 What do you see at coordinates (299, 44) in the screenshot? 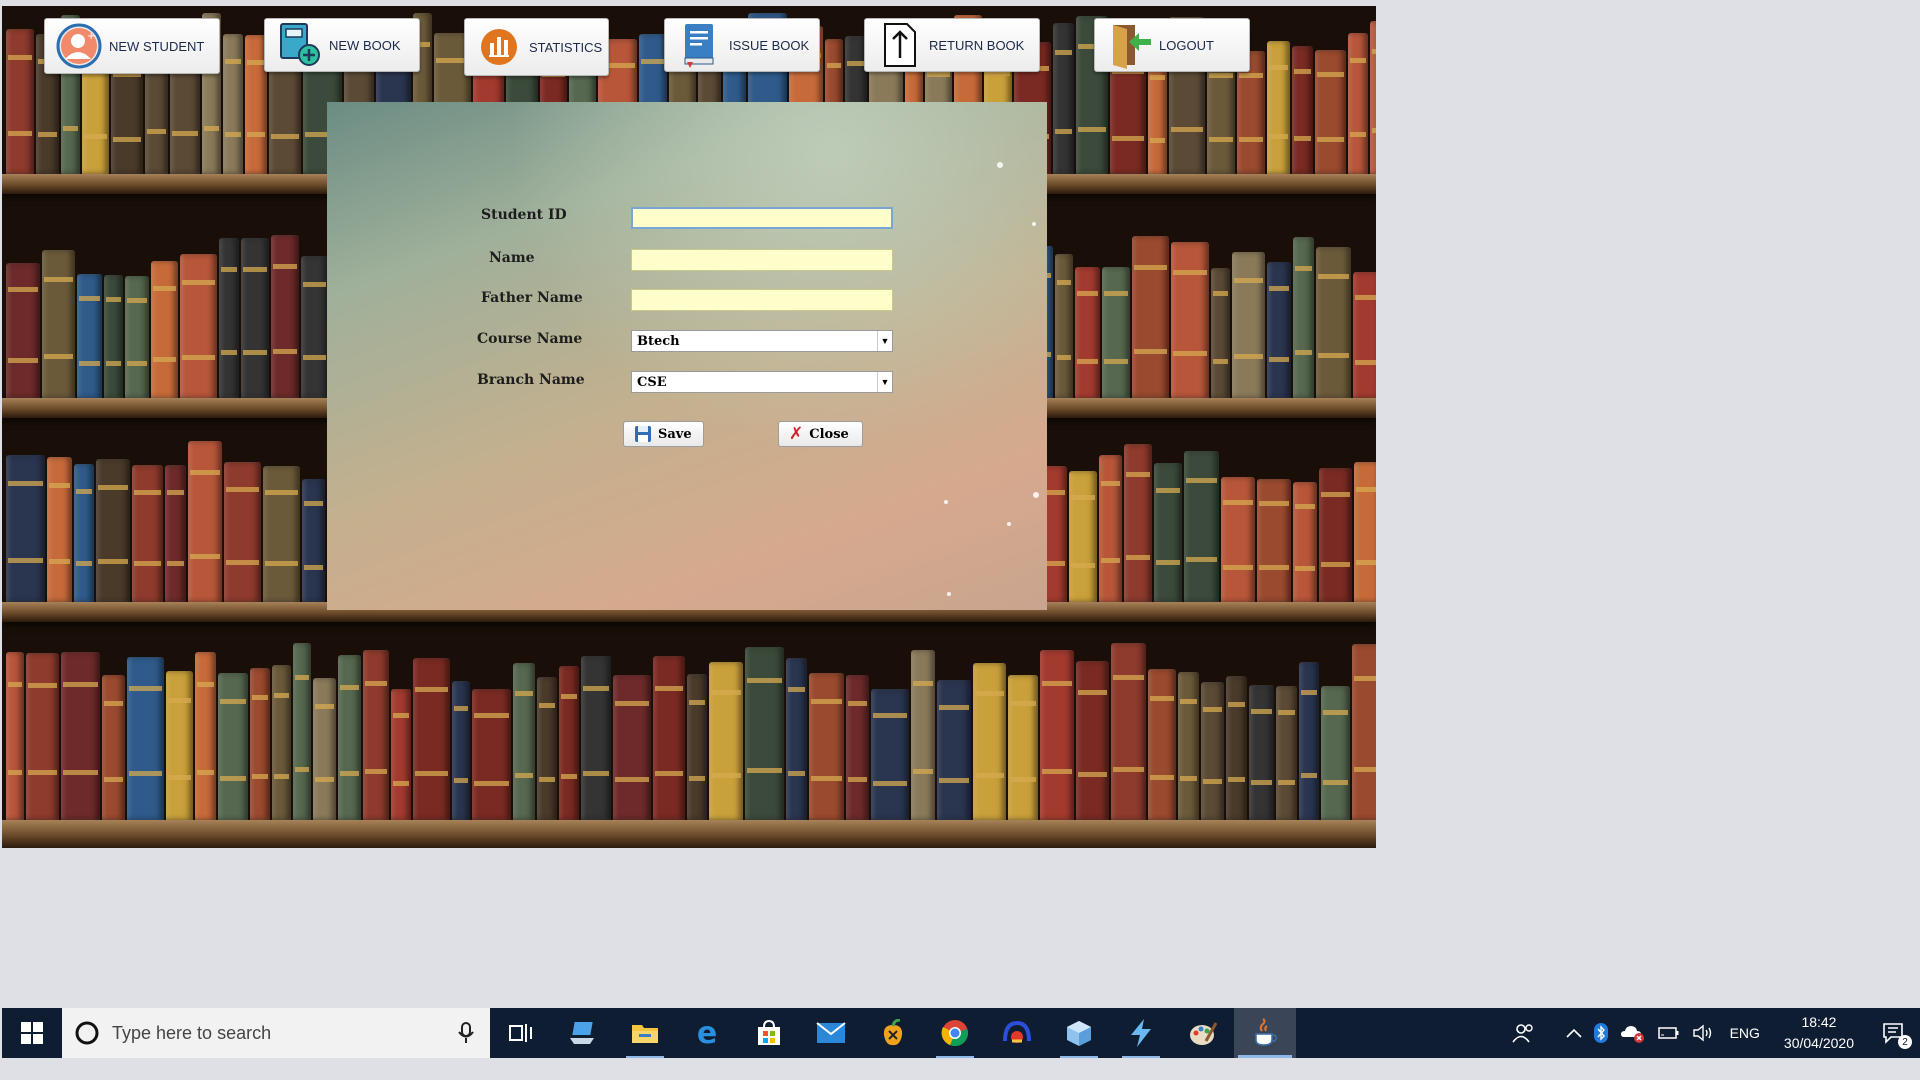
I see `add-book-icon` at bounding box center [299, 44].